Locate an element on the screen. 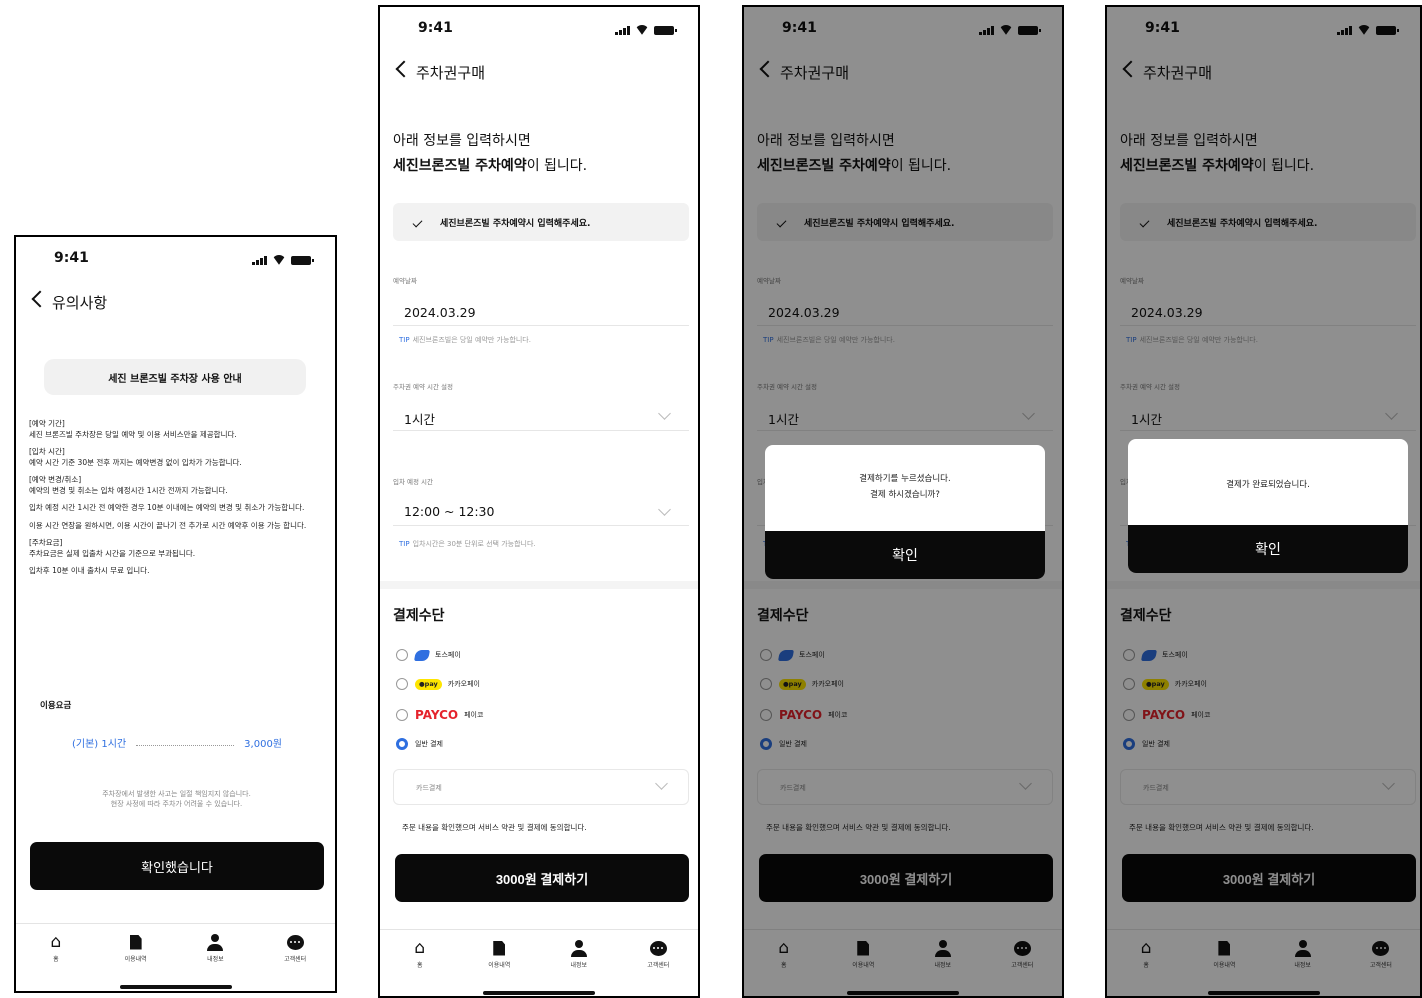 The image size is (1422, 998). check-banner: 세진브론즈빌 주차예약시 입력해주세요. is located at coordinates (541, 222).